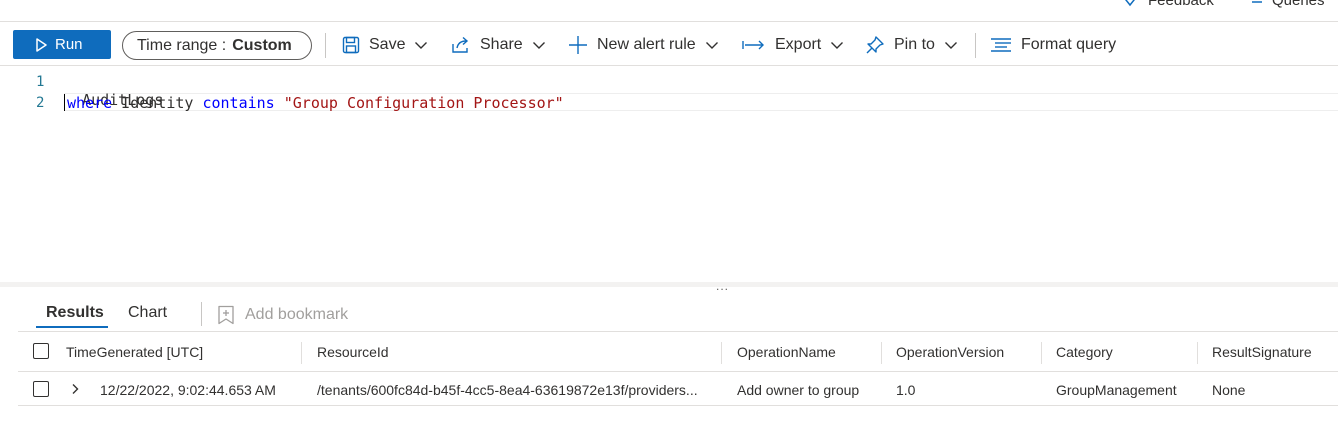  Describe the element at coordinates (669, 284) in the screenshot. I see `pane-splitter` at that location.